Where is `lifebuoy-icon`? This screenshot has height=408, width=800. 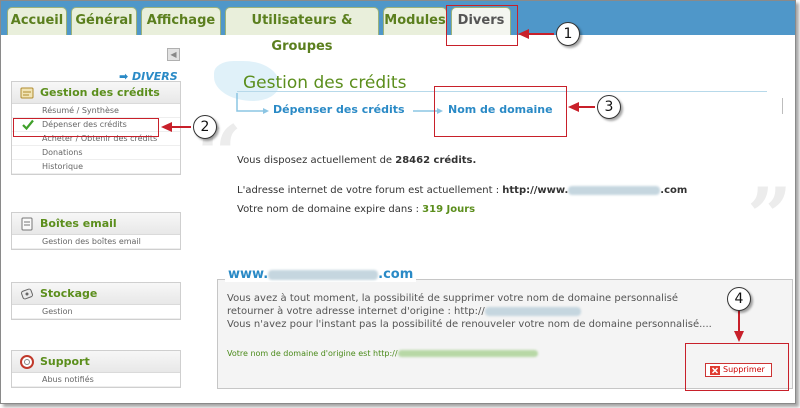
lifebuoy-icon is located at coordinates (27, 362).